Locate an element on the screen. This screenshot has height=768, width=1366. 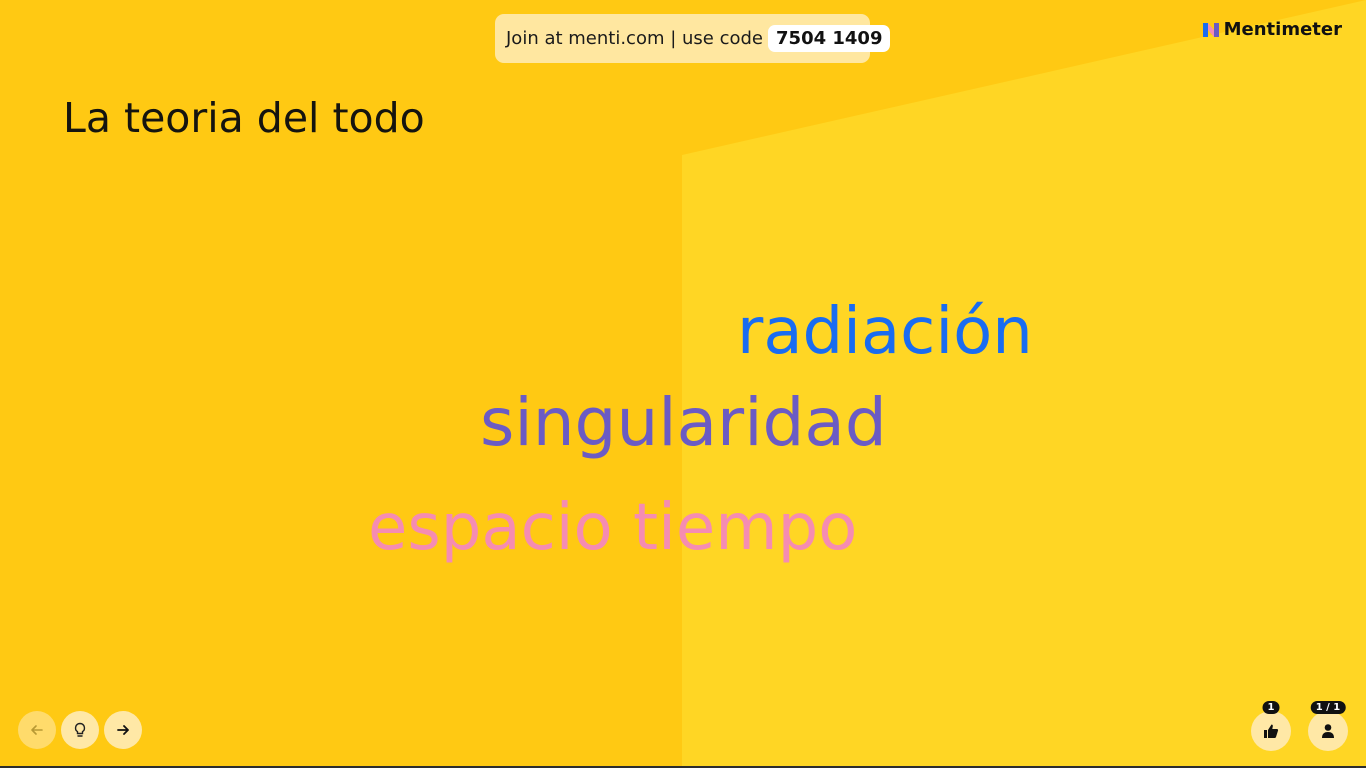
thumbs-up-icon is located at coordinates (1271, 731).